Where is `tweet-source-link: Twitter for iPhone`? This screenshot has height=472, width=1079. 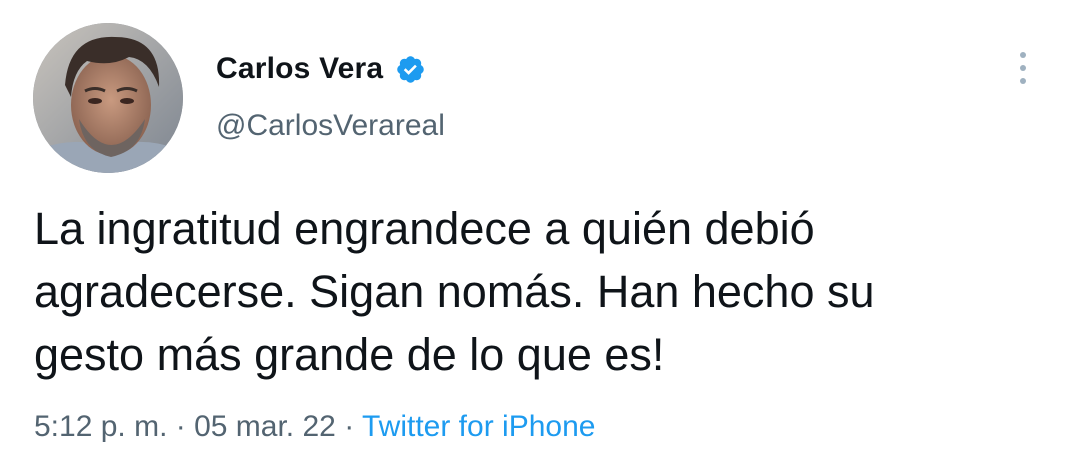
tweet-source-link: Twitter for iPhone is located at coordinates (478, 426).